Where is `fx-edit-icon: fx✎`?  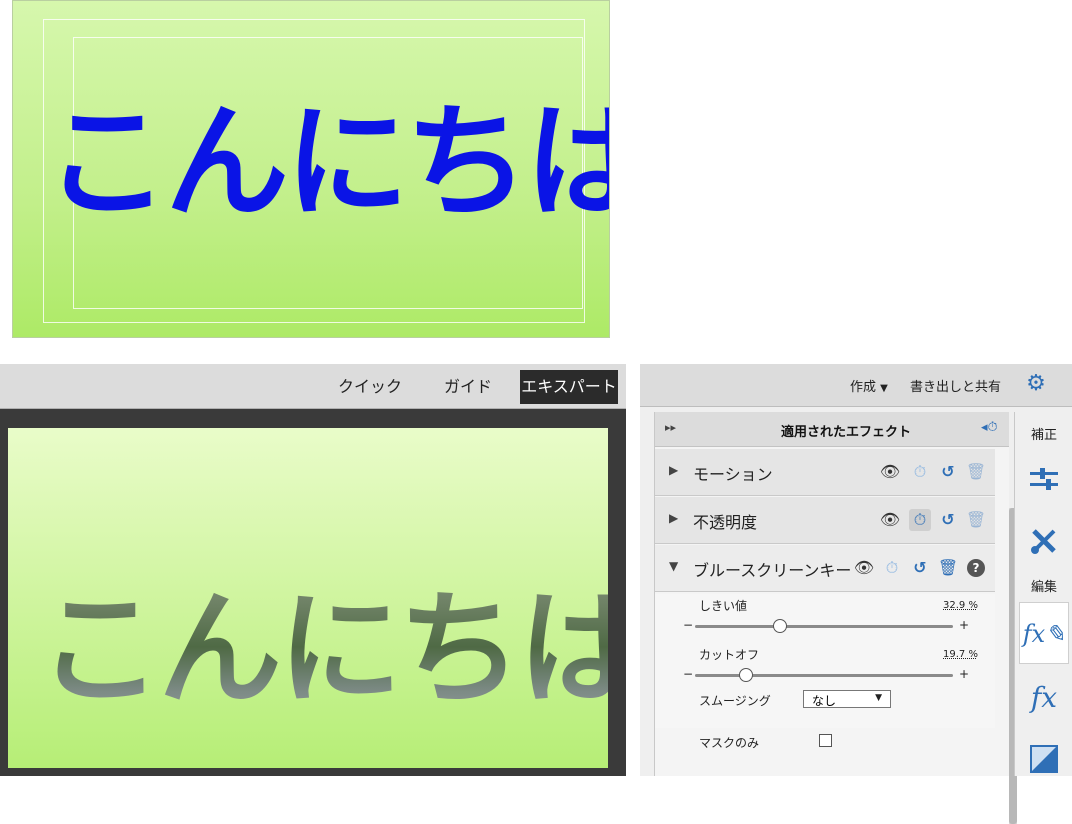
fx-edit-icon: fx✎ is located at coordinates (1044, 634).